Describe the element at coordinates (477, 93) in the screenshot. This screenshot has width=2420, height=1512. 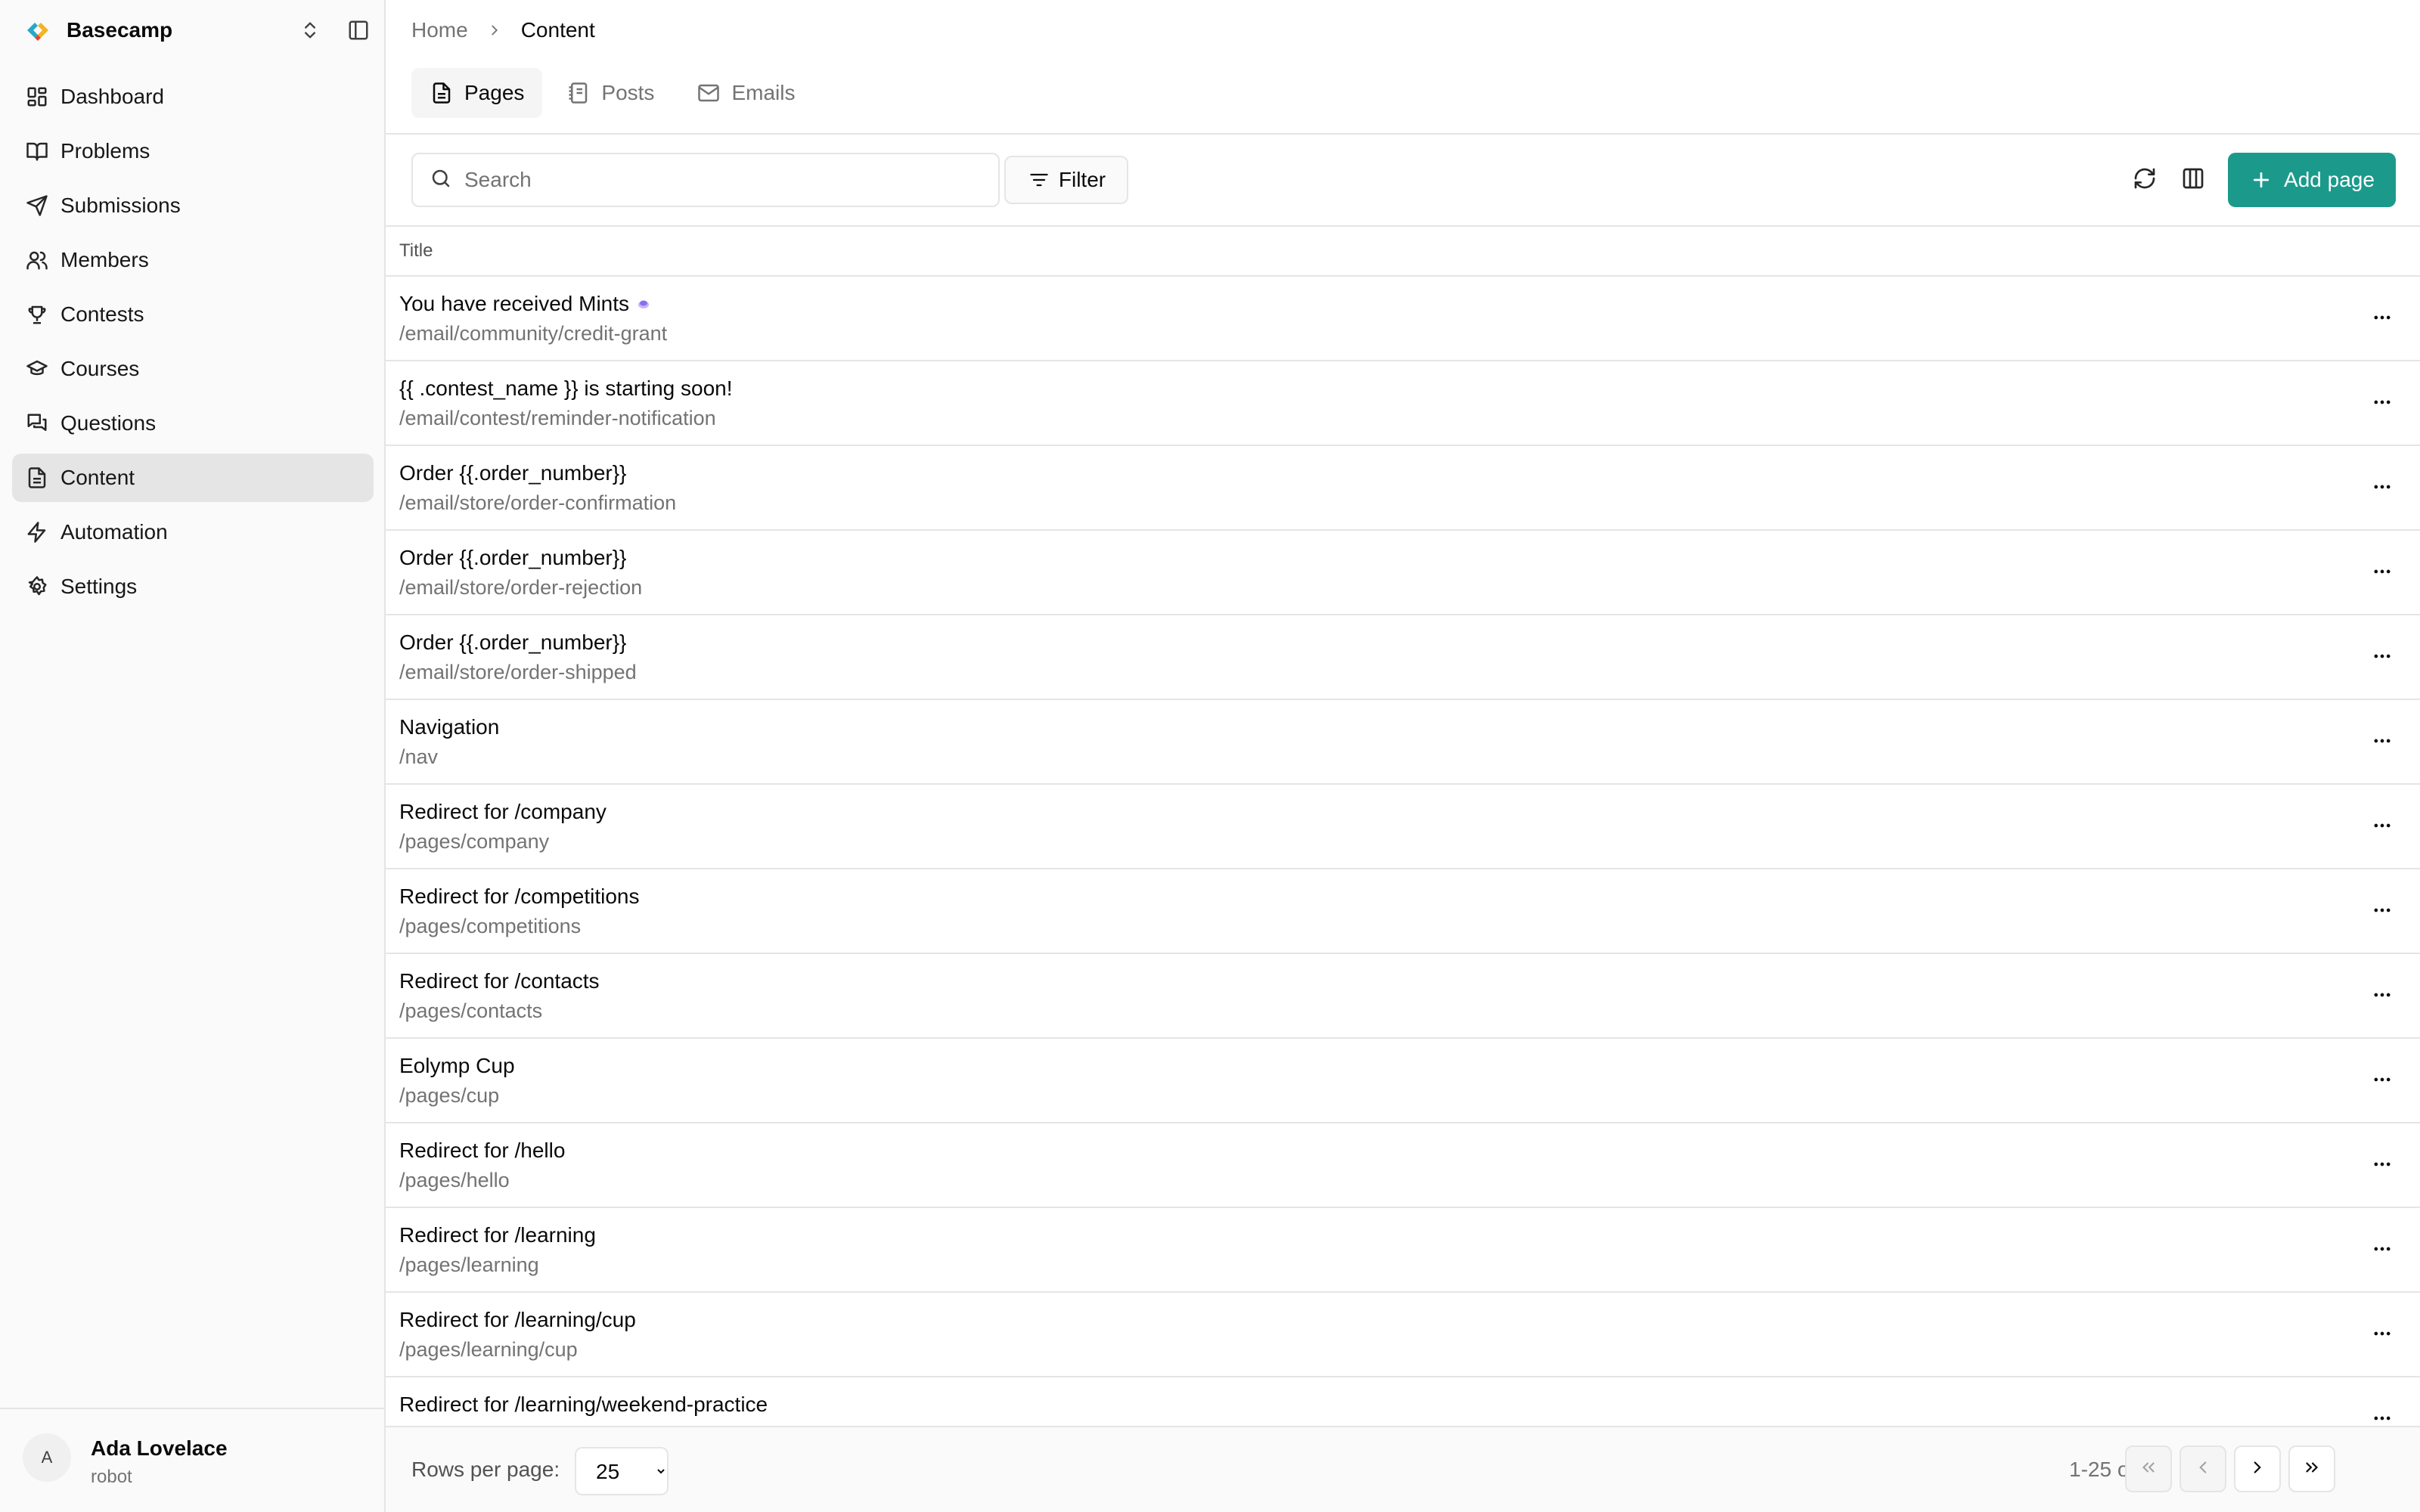
I see `tab-pages: Pages` at that location.